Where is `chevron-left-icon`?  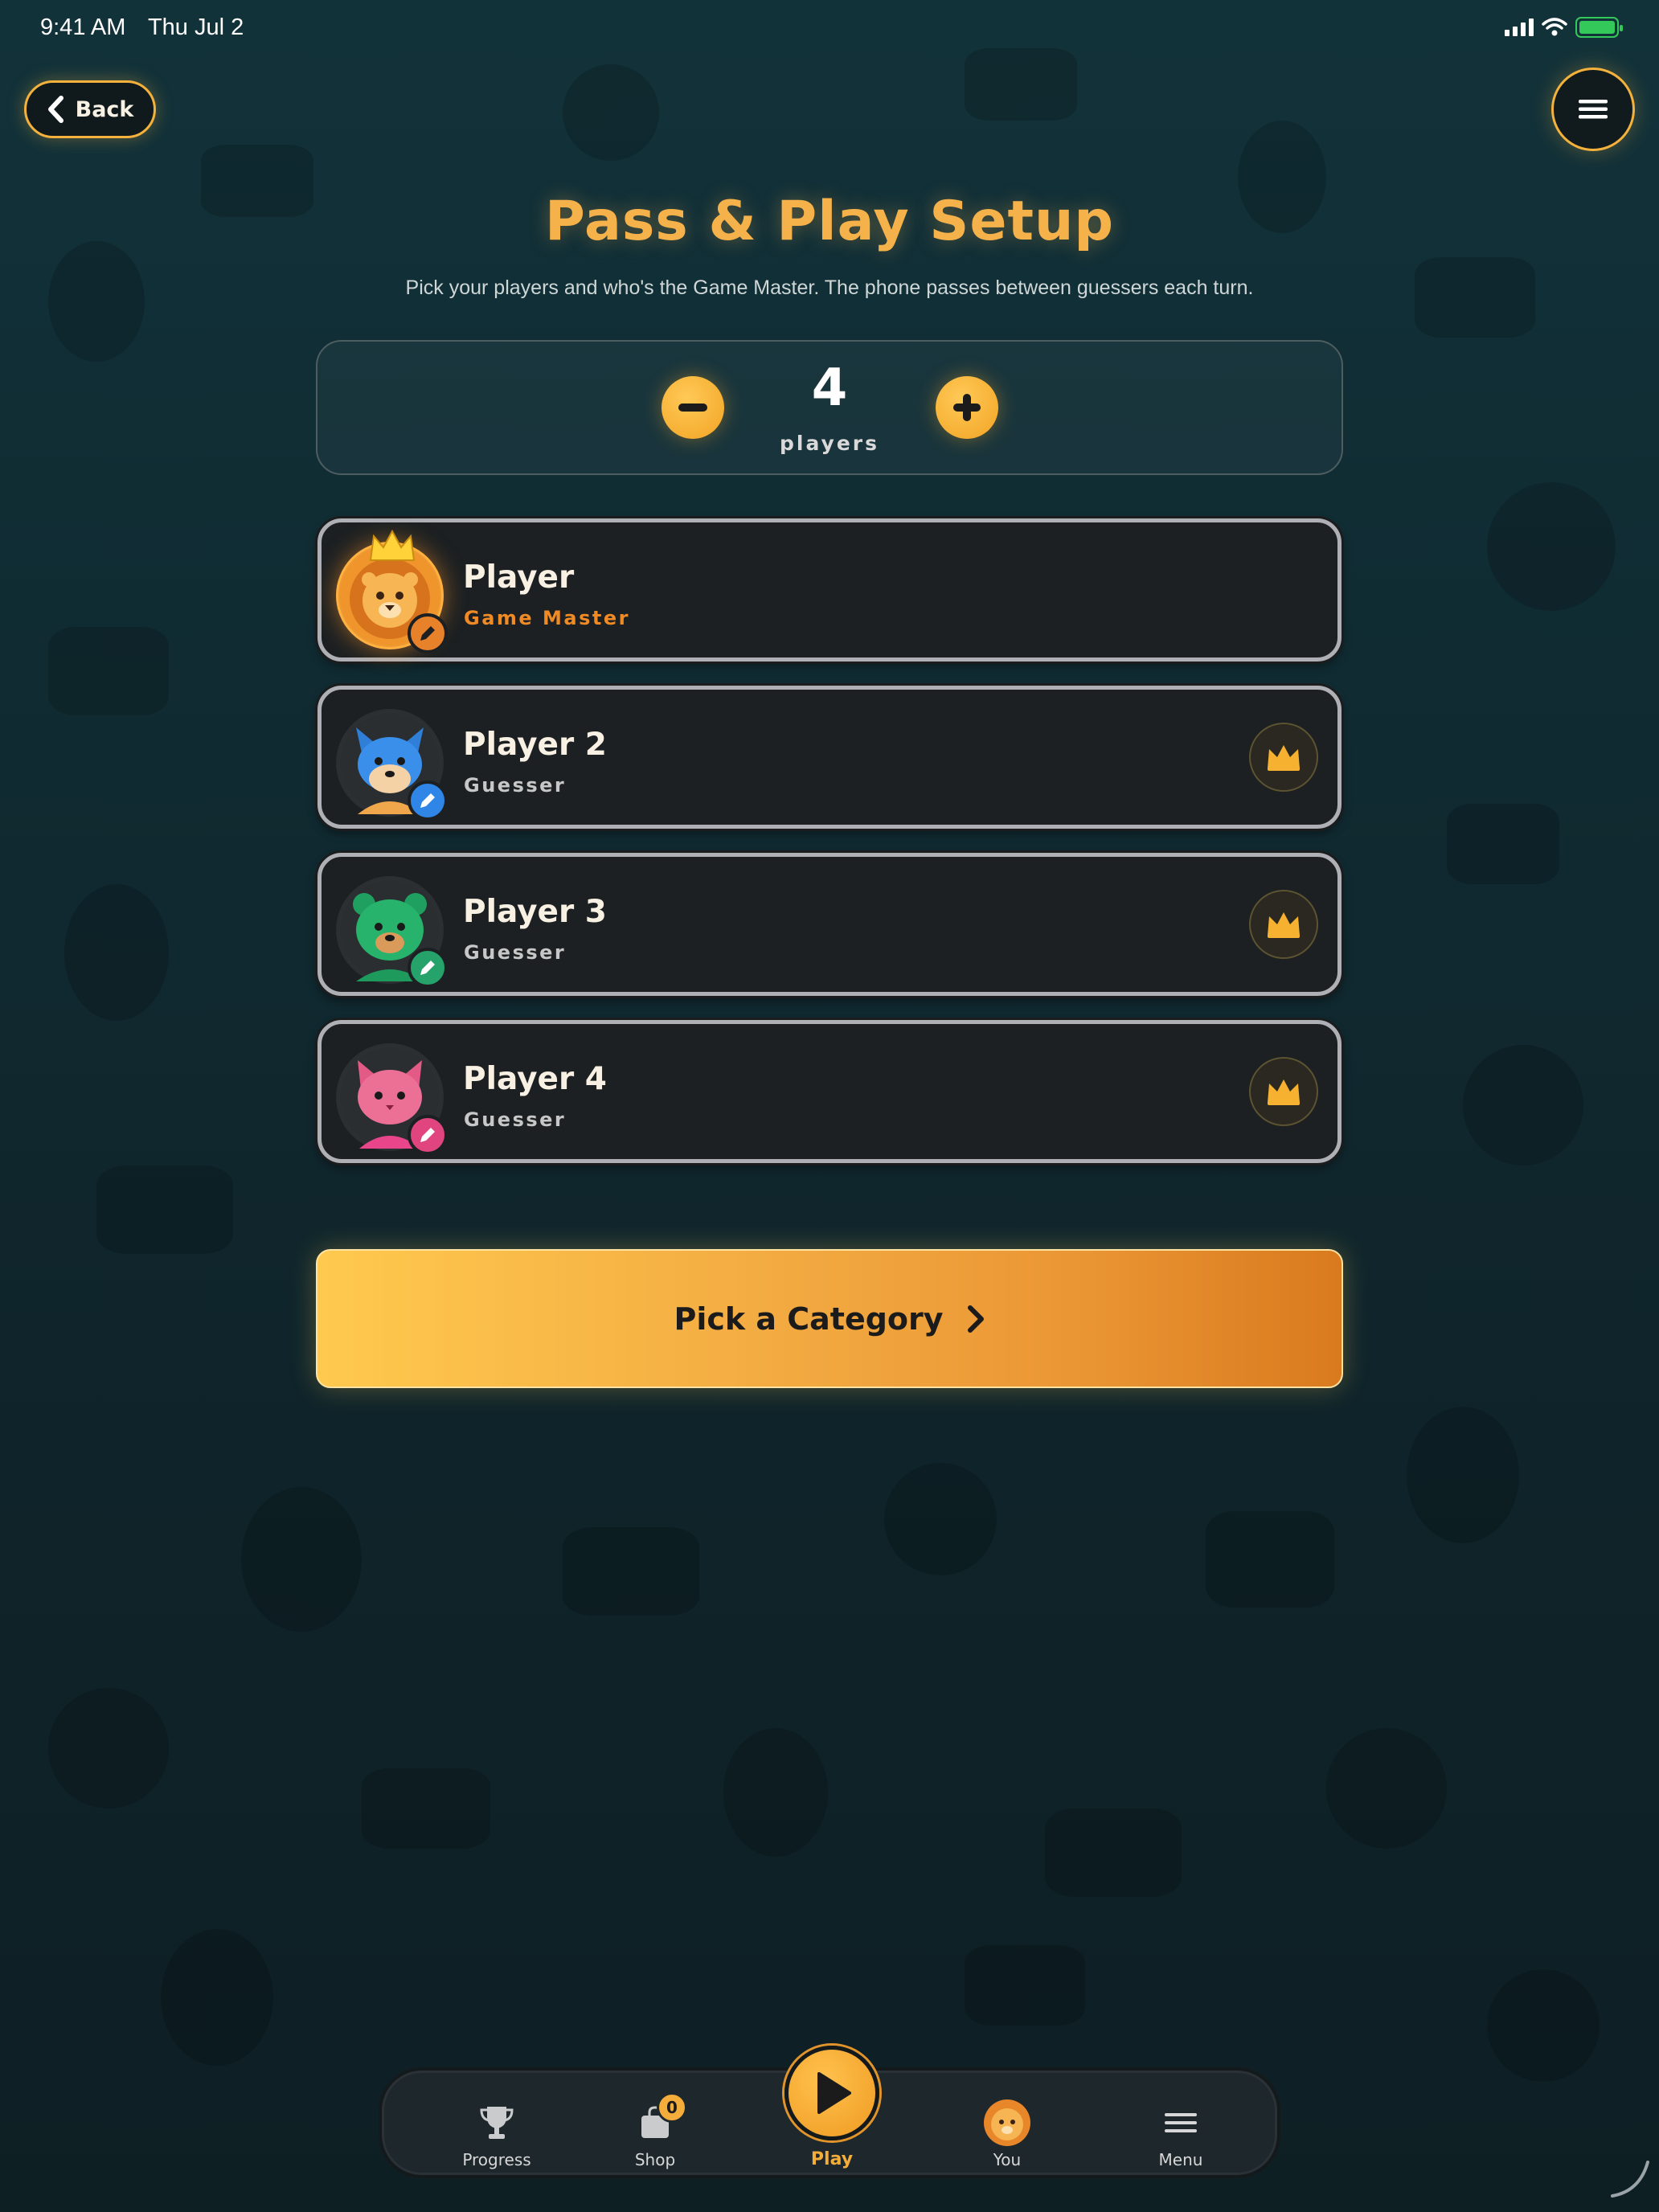
chevron-left-icon is located at coordinates (55, 109).